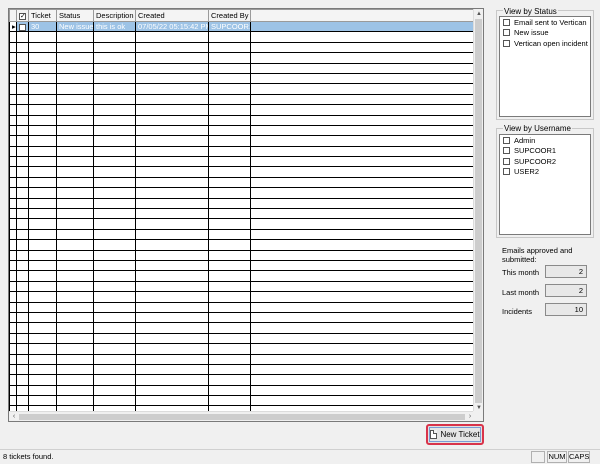 The width and height of the screenshot is (600, 464). What do you see at coordinates (434, 434) in the screenshot?
I see `new-document-icon` at bounding box center [434, 434].